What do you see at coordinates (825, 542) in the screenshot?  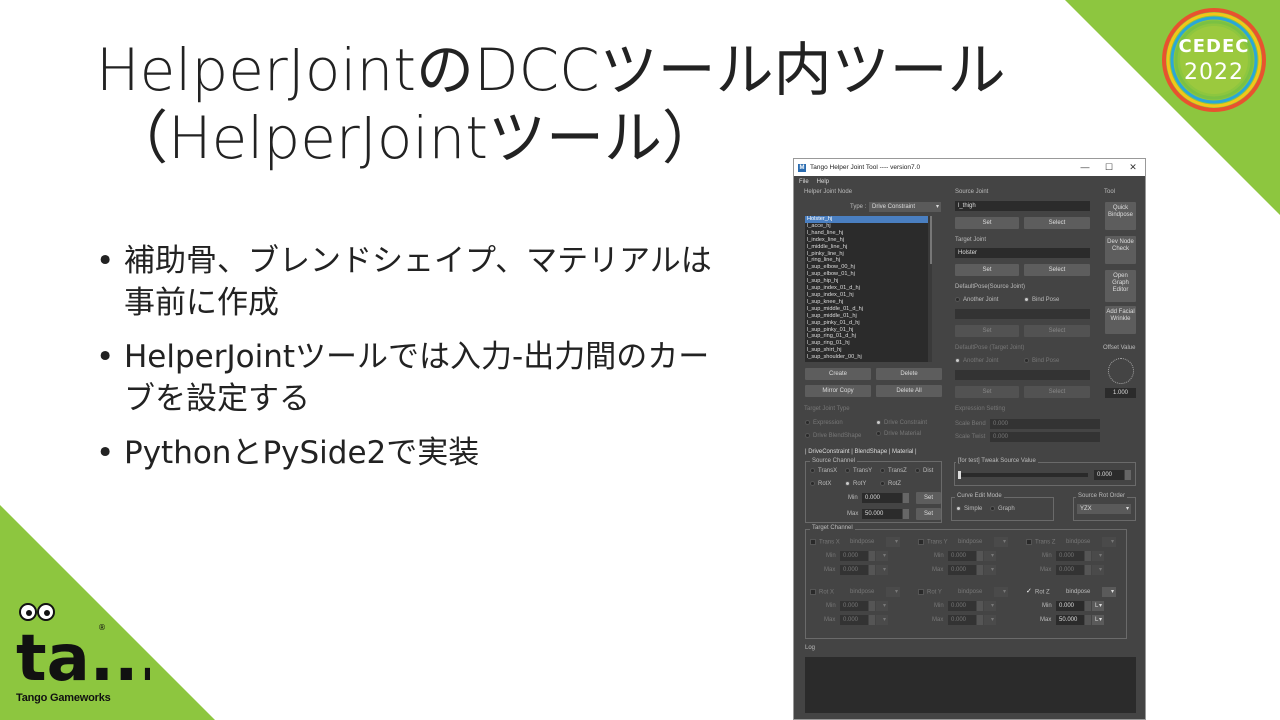 I see `target-channel-checkbox: Trans X` at bounding box center [825, 542].